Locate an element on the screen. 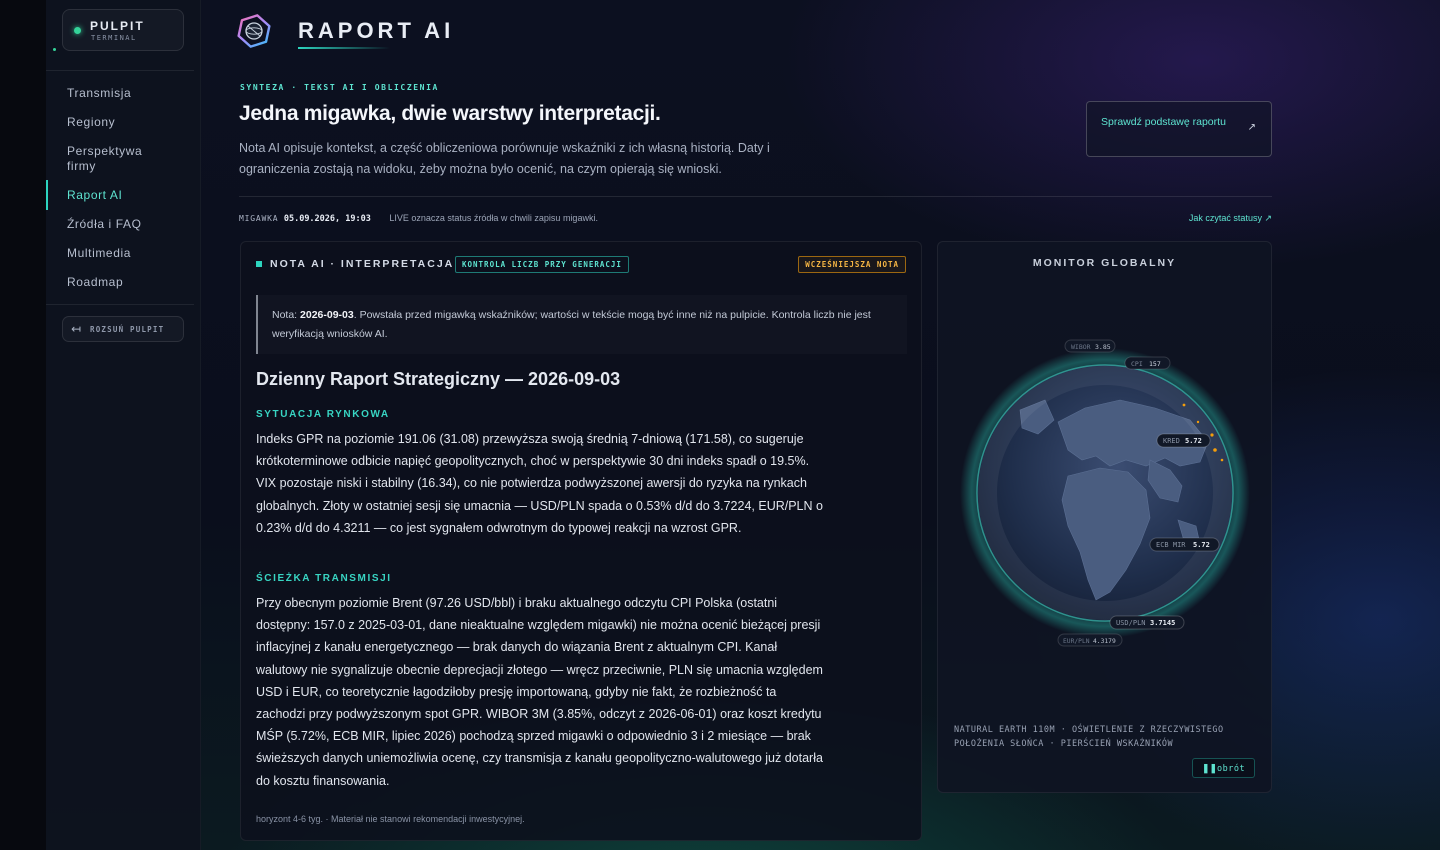 The image size is (1440, 850). indicator-tag-kred: KRED 5.72 is located at coordinates (1183, 440).